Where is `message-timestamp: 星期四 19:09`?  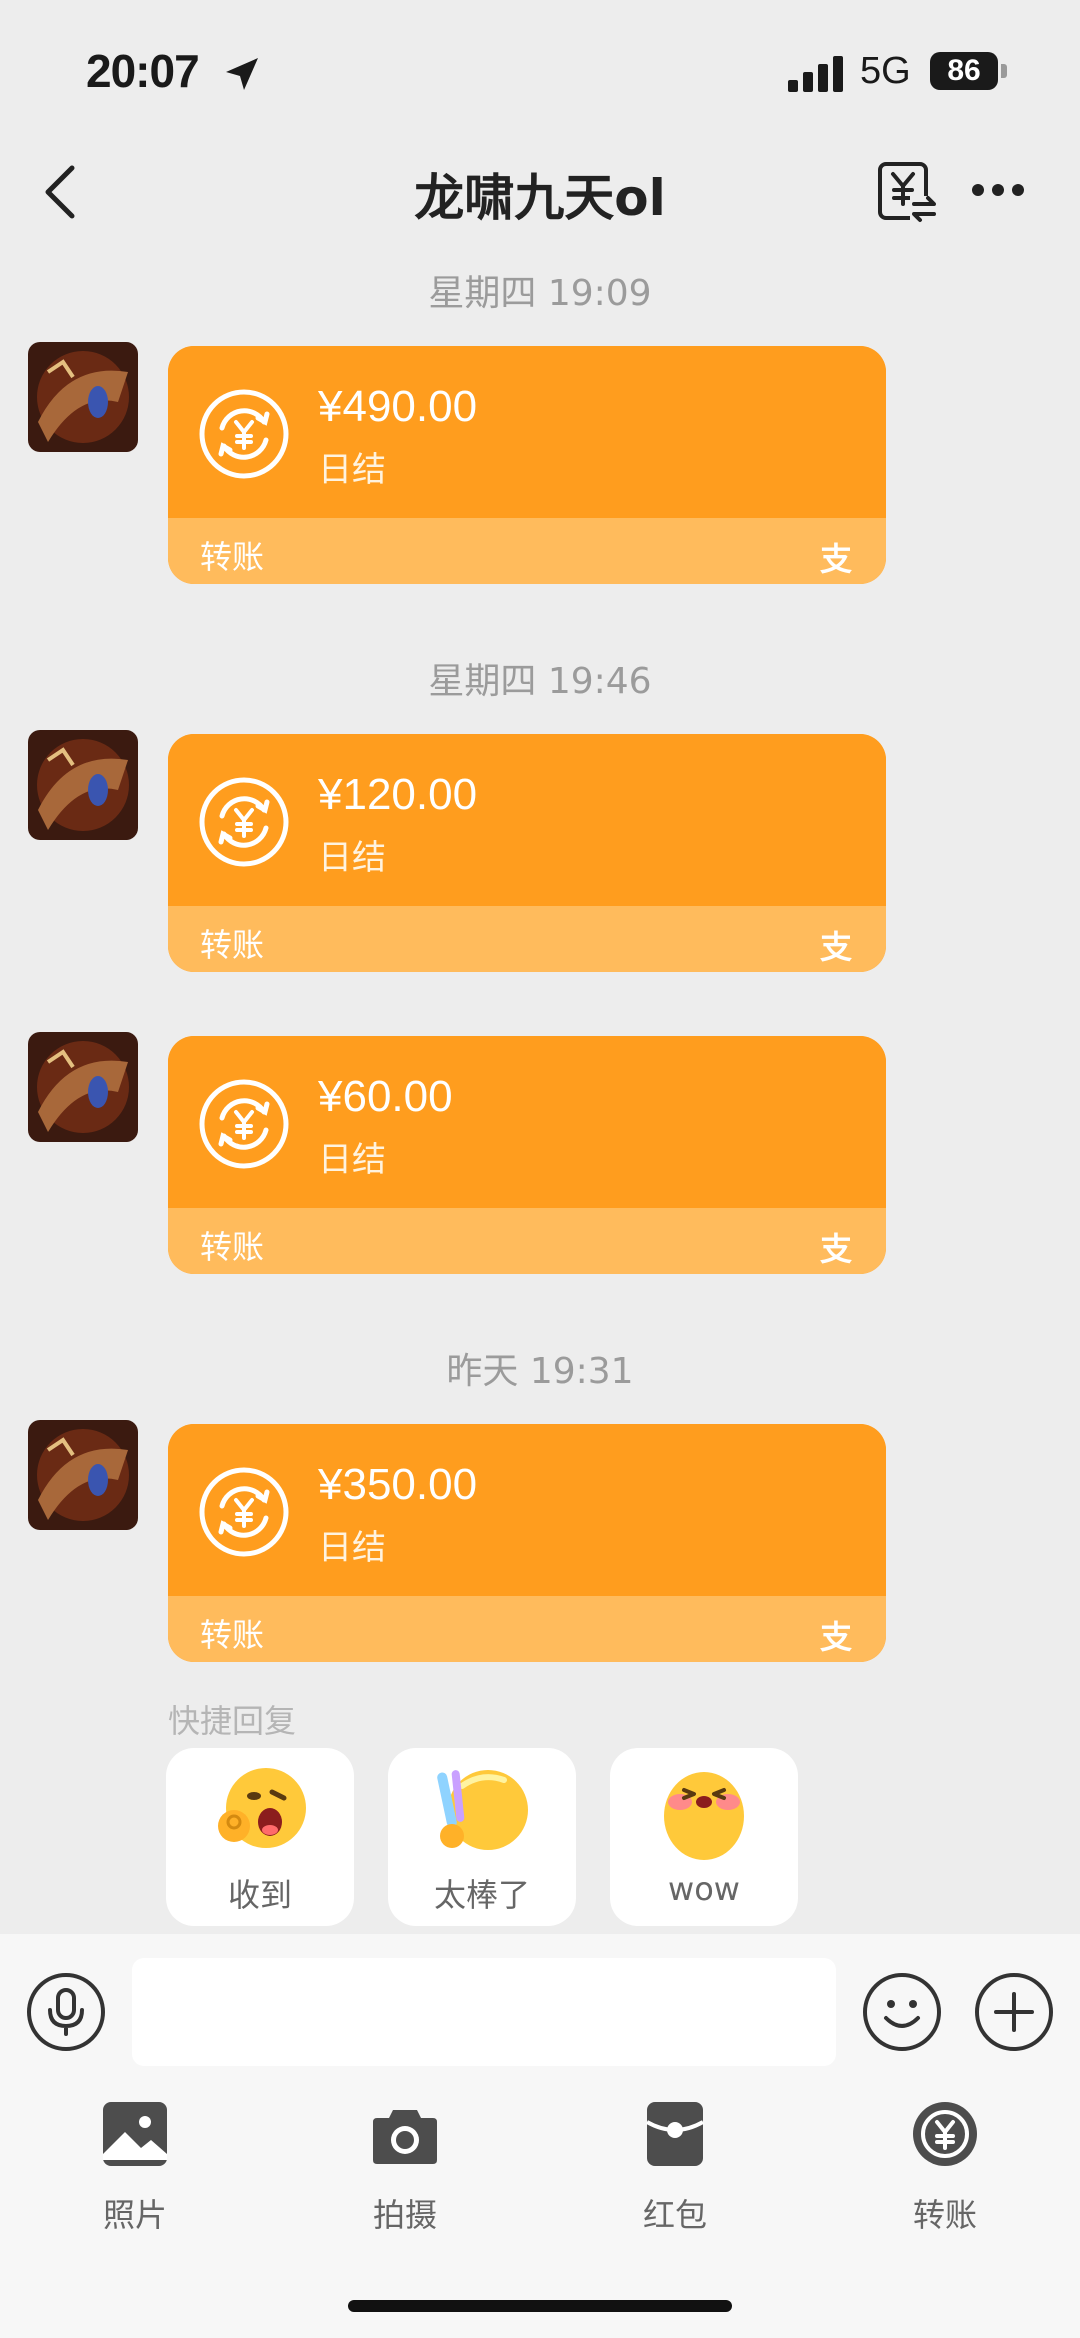 message-timestamp: 星期四 19:09 is located at coordinates (540, 293).